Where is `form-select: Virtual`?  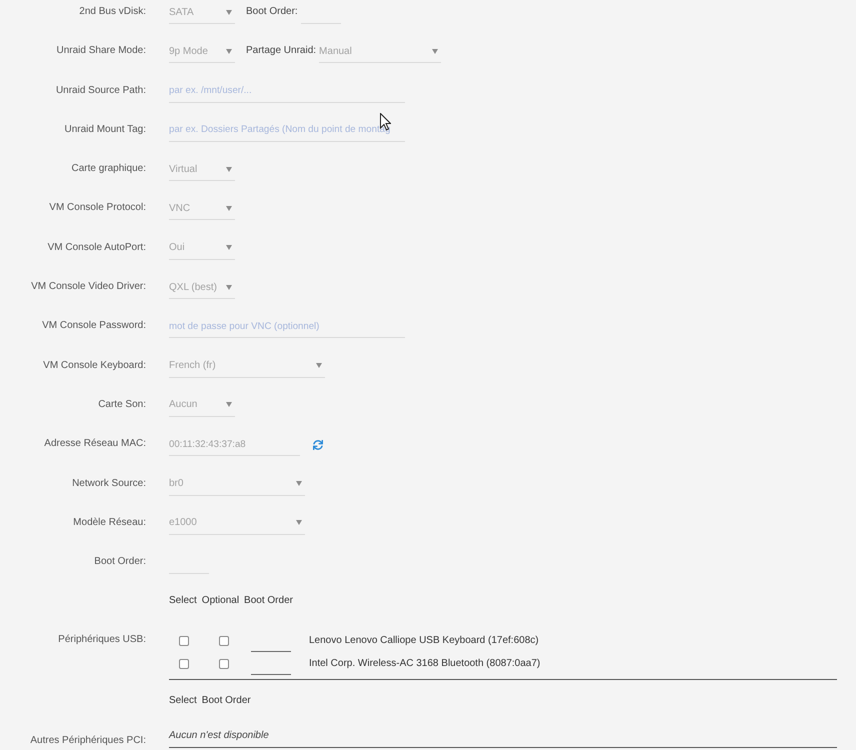 form-select: Virtual is located at coordinates (202, 170).